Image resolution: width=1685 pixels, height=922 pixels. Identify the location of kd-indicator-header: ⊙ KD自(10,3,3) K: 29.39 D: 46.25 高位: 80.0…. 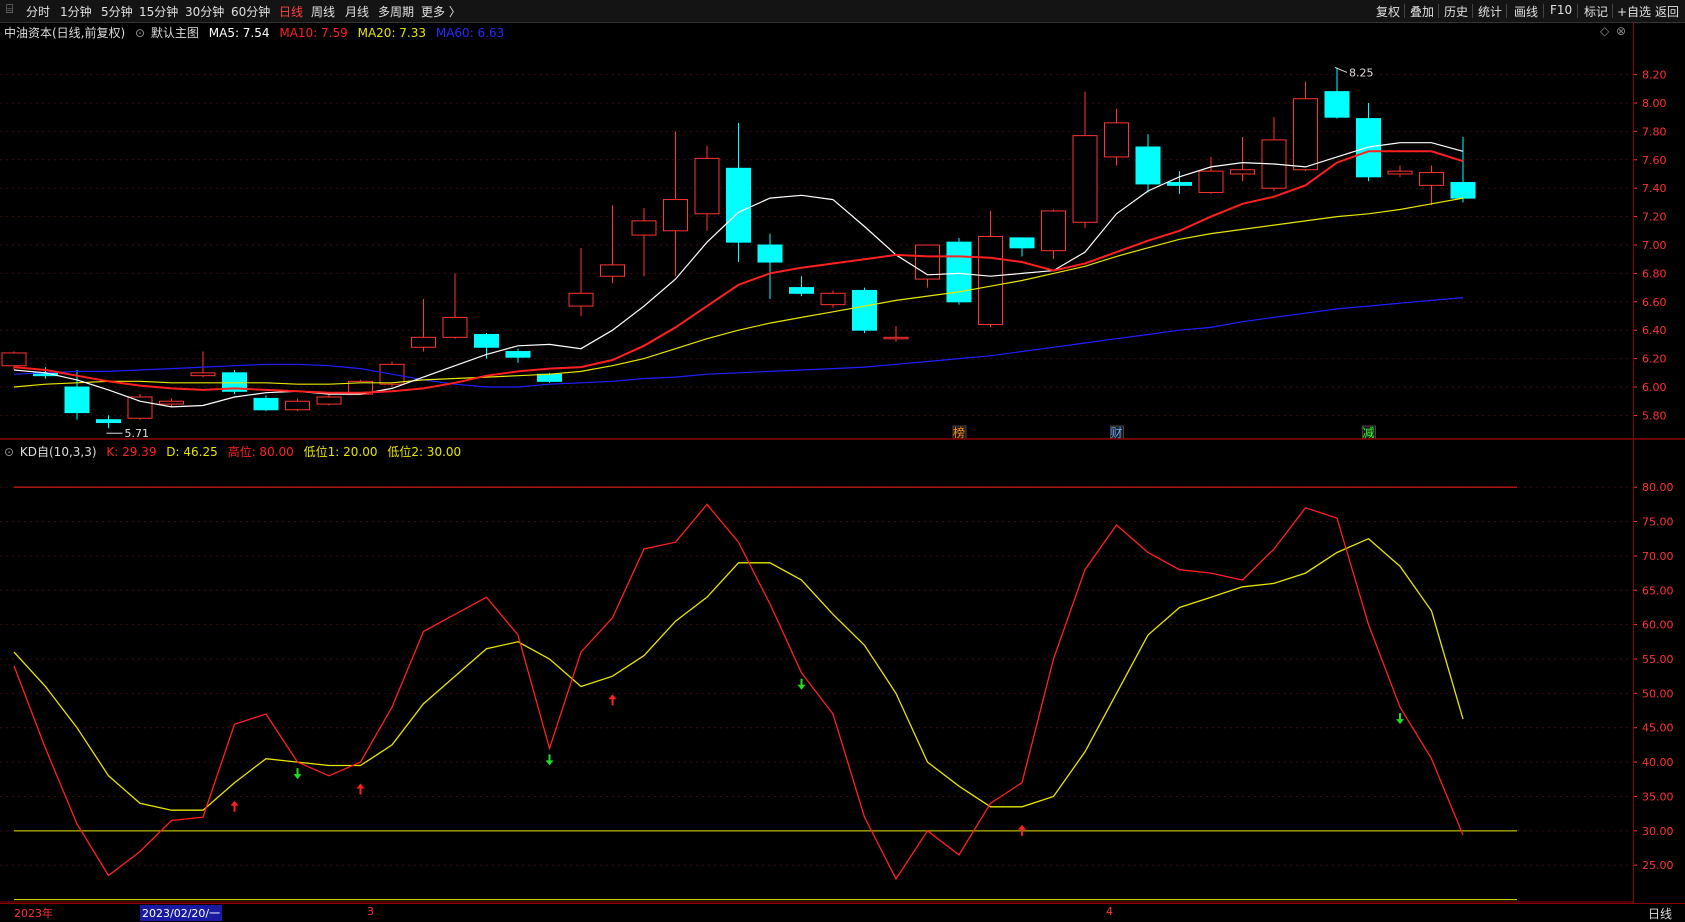
(235, 451).